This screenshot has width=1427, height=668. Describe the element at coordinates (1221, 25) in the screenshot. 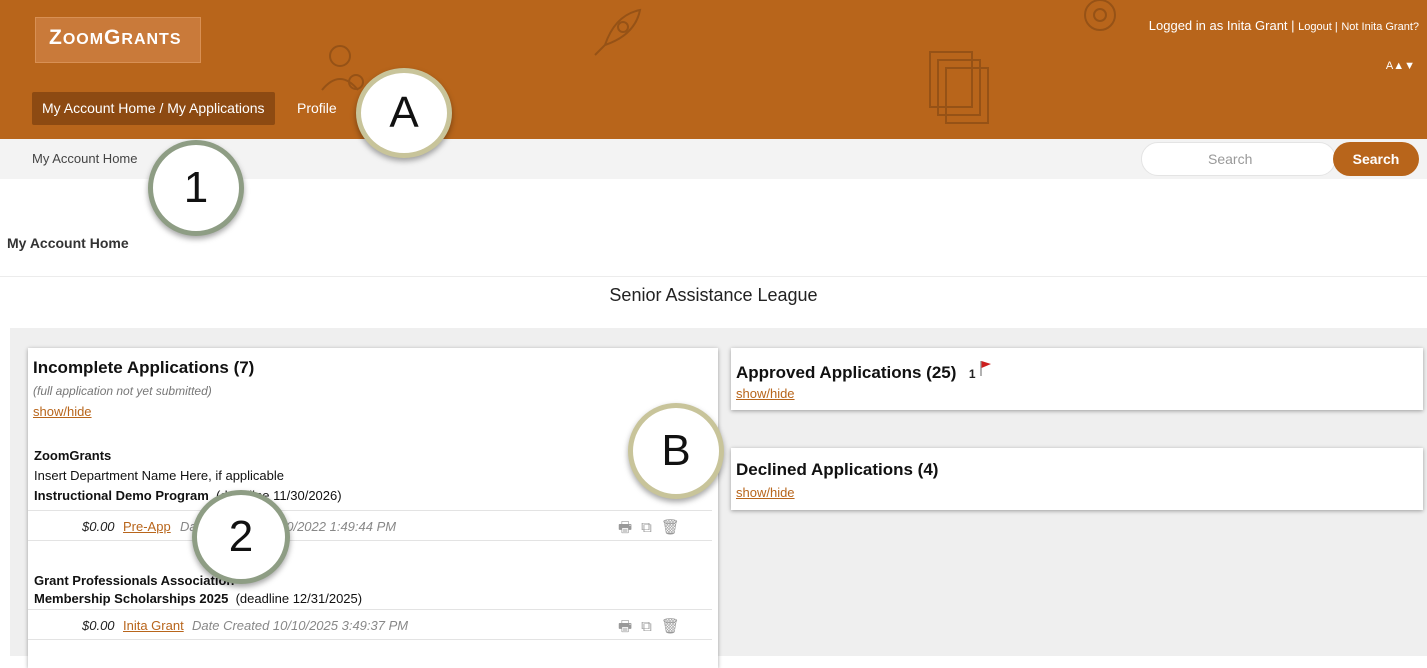

I see `logged-in-text: Logged in as Inita Grant |` at that location.